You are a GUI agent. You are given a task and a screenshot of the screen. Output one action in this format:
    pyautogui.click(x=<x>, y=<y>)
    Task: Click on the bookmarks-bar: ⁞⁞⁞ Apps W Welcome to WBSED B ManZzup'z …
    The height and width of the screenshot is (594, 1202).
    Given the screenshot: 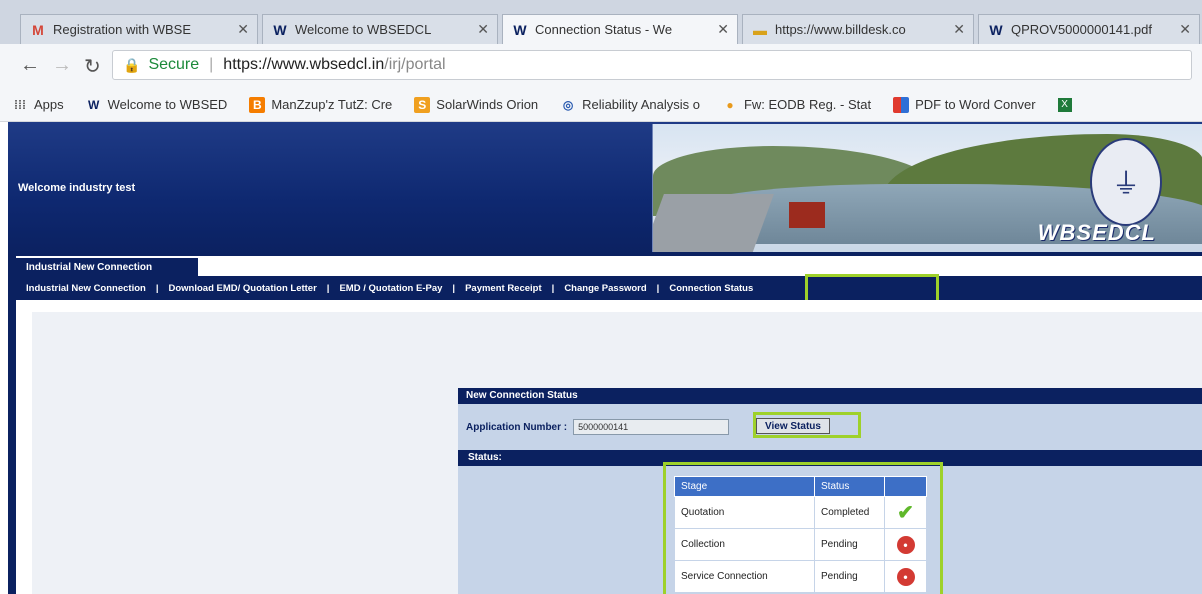 What is the action you would take?
    pyautogui.click(x=601, y=105)
    